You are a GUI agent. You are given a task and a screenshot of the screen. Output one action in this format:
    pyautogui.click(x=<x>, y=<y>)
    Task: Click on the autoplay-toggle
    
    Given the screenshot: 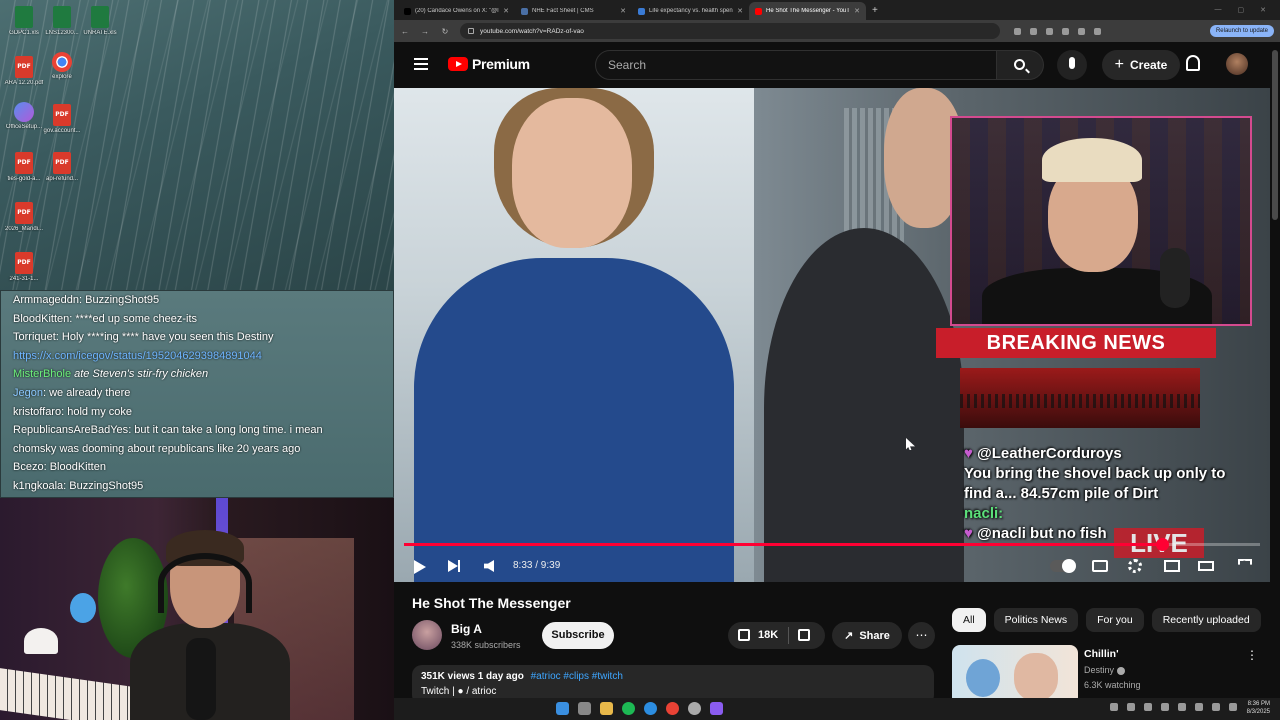 What is the action you would take?
    pyautogui.click(x=1063, y=566)
    